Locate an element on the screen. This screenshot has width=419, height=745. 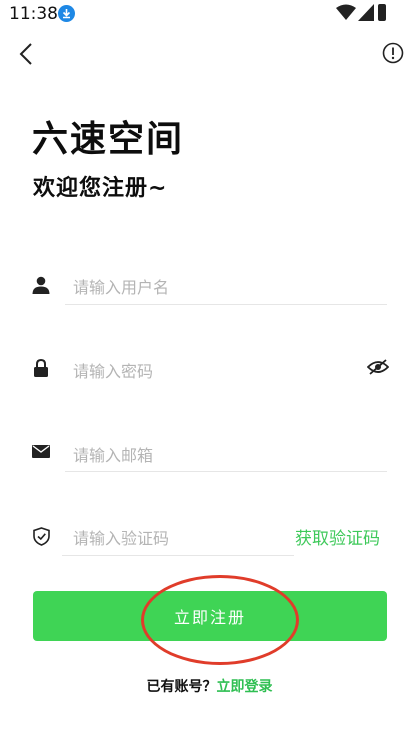
email-input: 请输入邮箱 is located at coordinates (113, 454).